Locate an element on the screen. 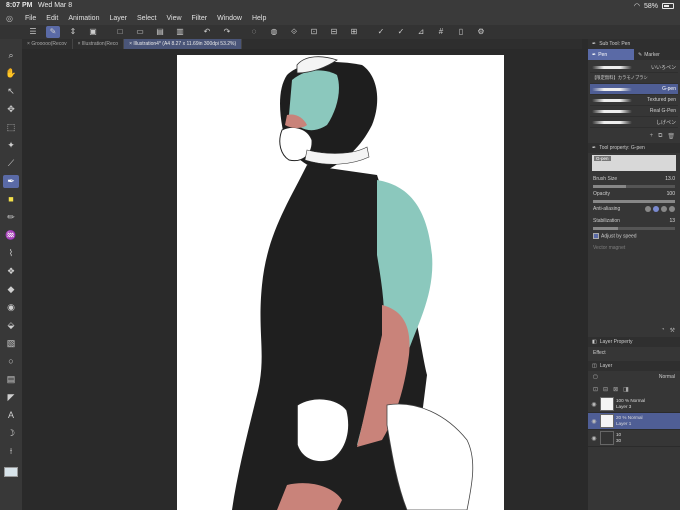 The image size is (680, 510). blend-mode-select: Normal is located at coordinates (667, 377).